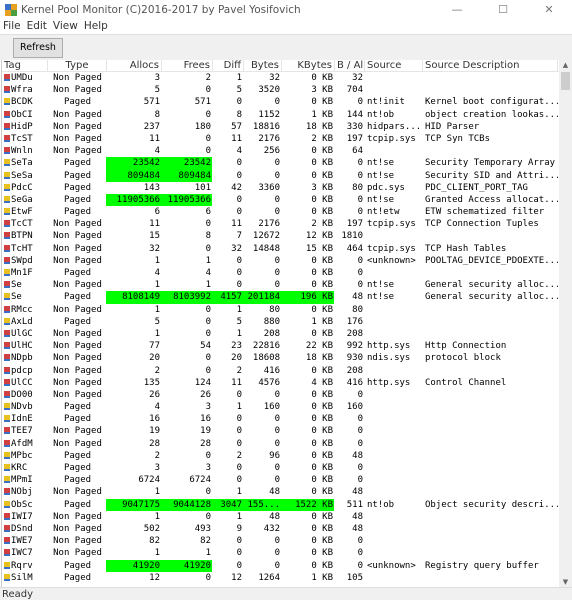 The width and height of the screenshot is (572, 601). Describe the element at coordinates (280, 517) in the screenshot. I see `table-row: IWI7 Non Paged 1 0 1 48 0 KB 48` at that location.